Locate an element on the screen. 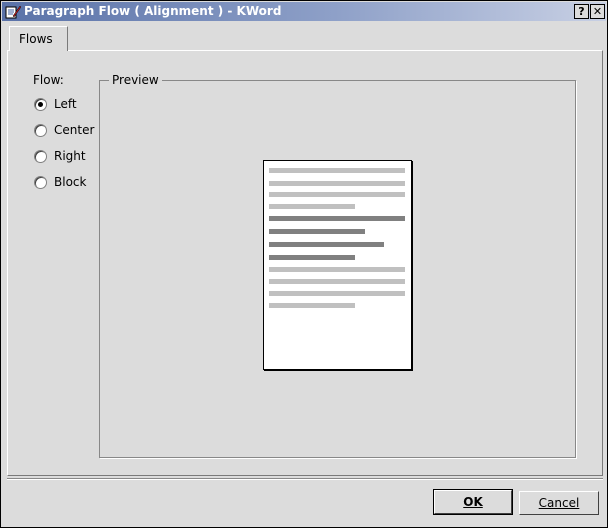 This screenshot has width=608, height=528. ok-button-label: OK is located at coordinates (473, 502).